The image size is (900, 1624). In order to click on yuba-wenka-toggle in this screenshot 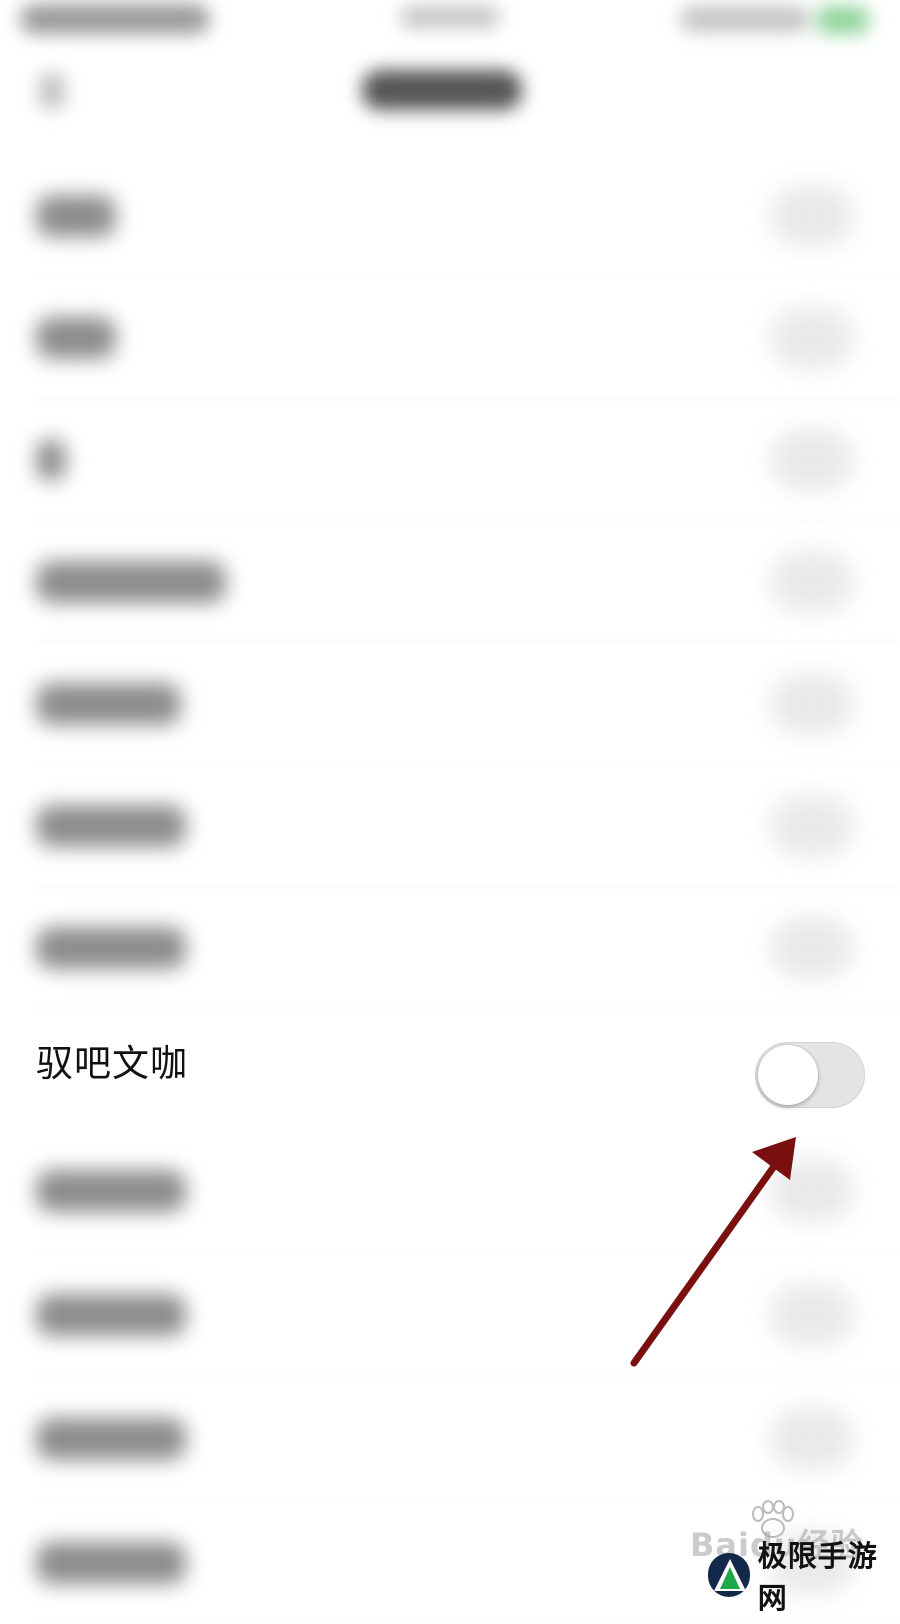, I will do `click(810, 1075)`.